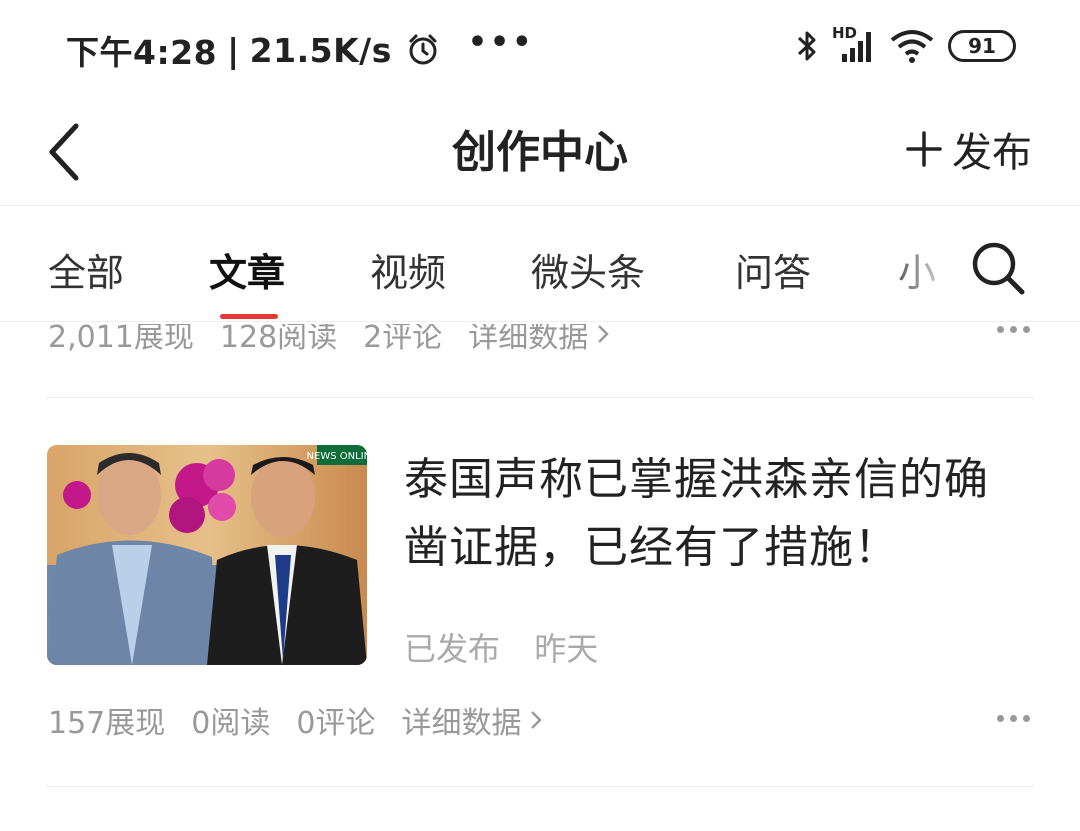 Image resolution: width=1080 pixels, height=831 pixels. Describe the element at coordinates (231, 723) in the screenshot. I see `reads-count: 0阅读` at that location.